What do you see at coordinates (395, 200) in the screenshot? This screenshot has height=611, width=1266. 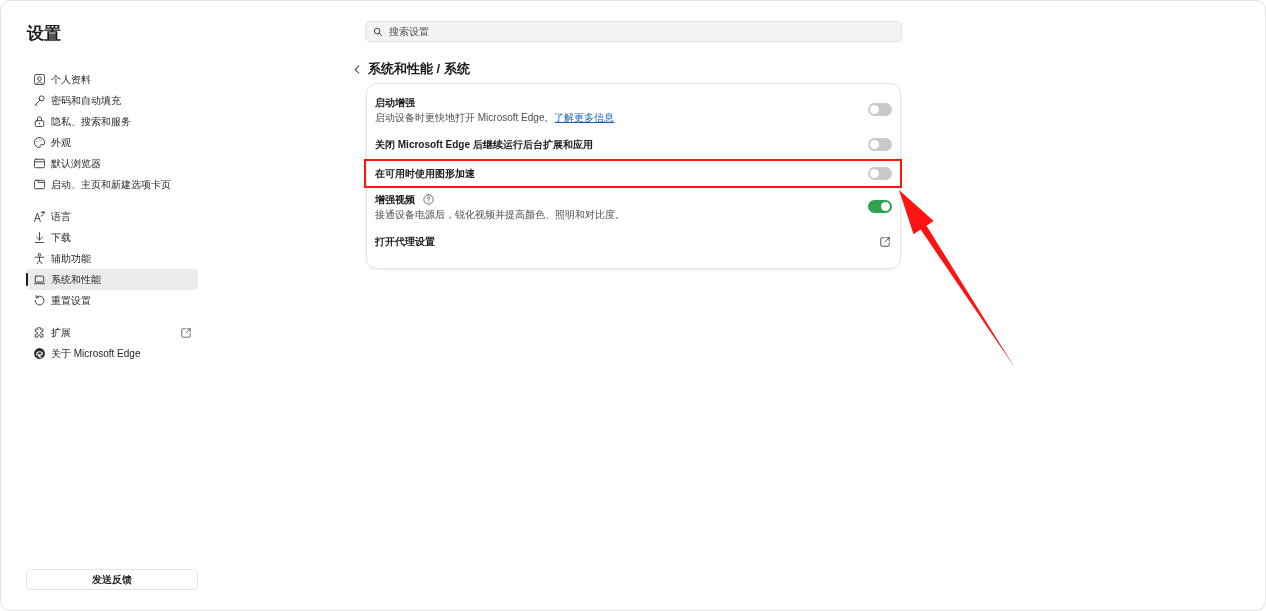 I see `setting-title: 增强视频` at bounding box center [395, 200].